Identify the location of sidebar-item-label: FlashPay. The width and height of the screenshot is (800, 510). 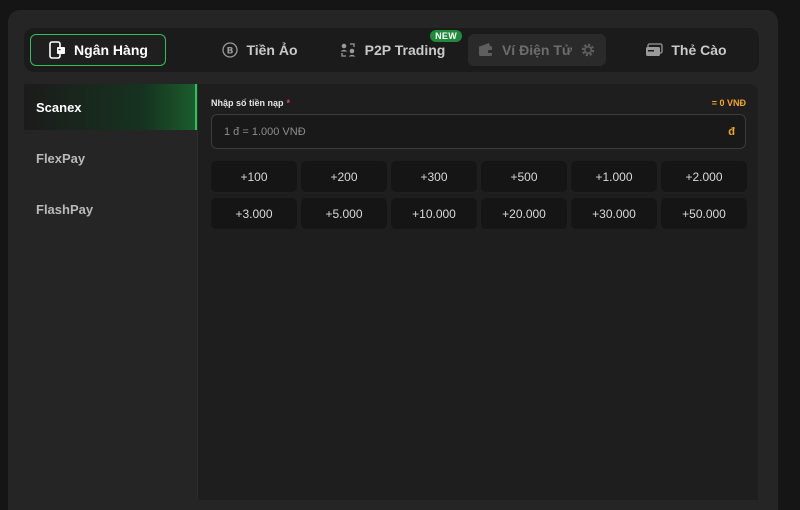
(65, 209).